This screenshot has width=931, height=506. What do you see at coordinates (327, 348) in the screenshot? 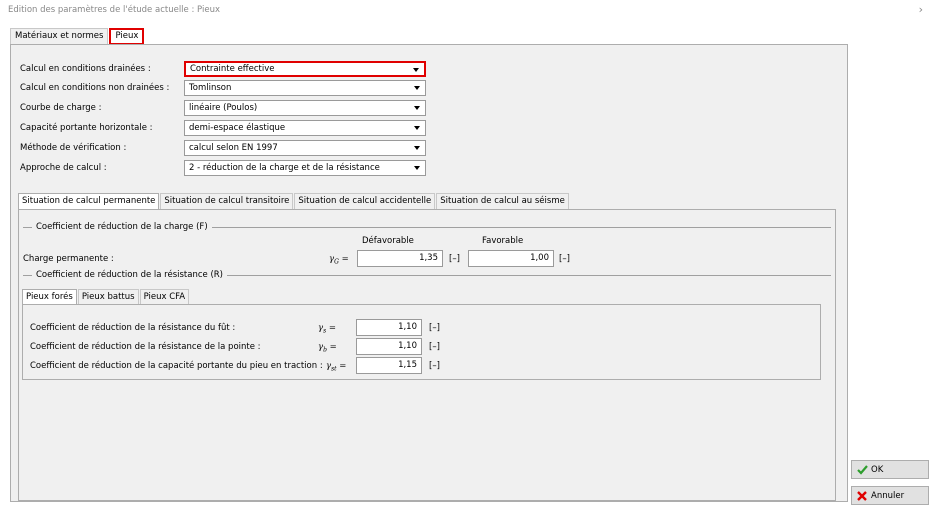
I see `gamma-b-symbol: γb =` at bounding box center [327, 348].